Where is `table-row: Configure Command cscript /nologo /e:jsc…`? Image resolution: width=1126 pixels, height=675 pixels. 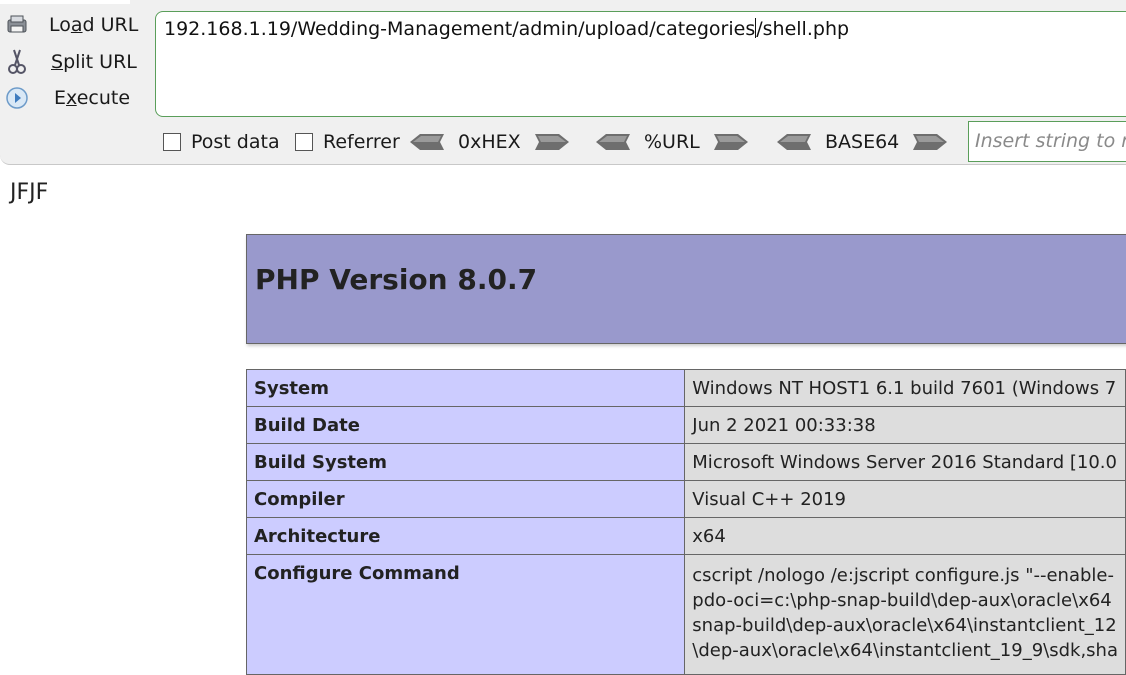
table-row: Configure Command cscript /nologo /e:jsc… is located at coordinates (685, 614).